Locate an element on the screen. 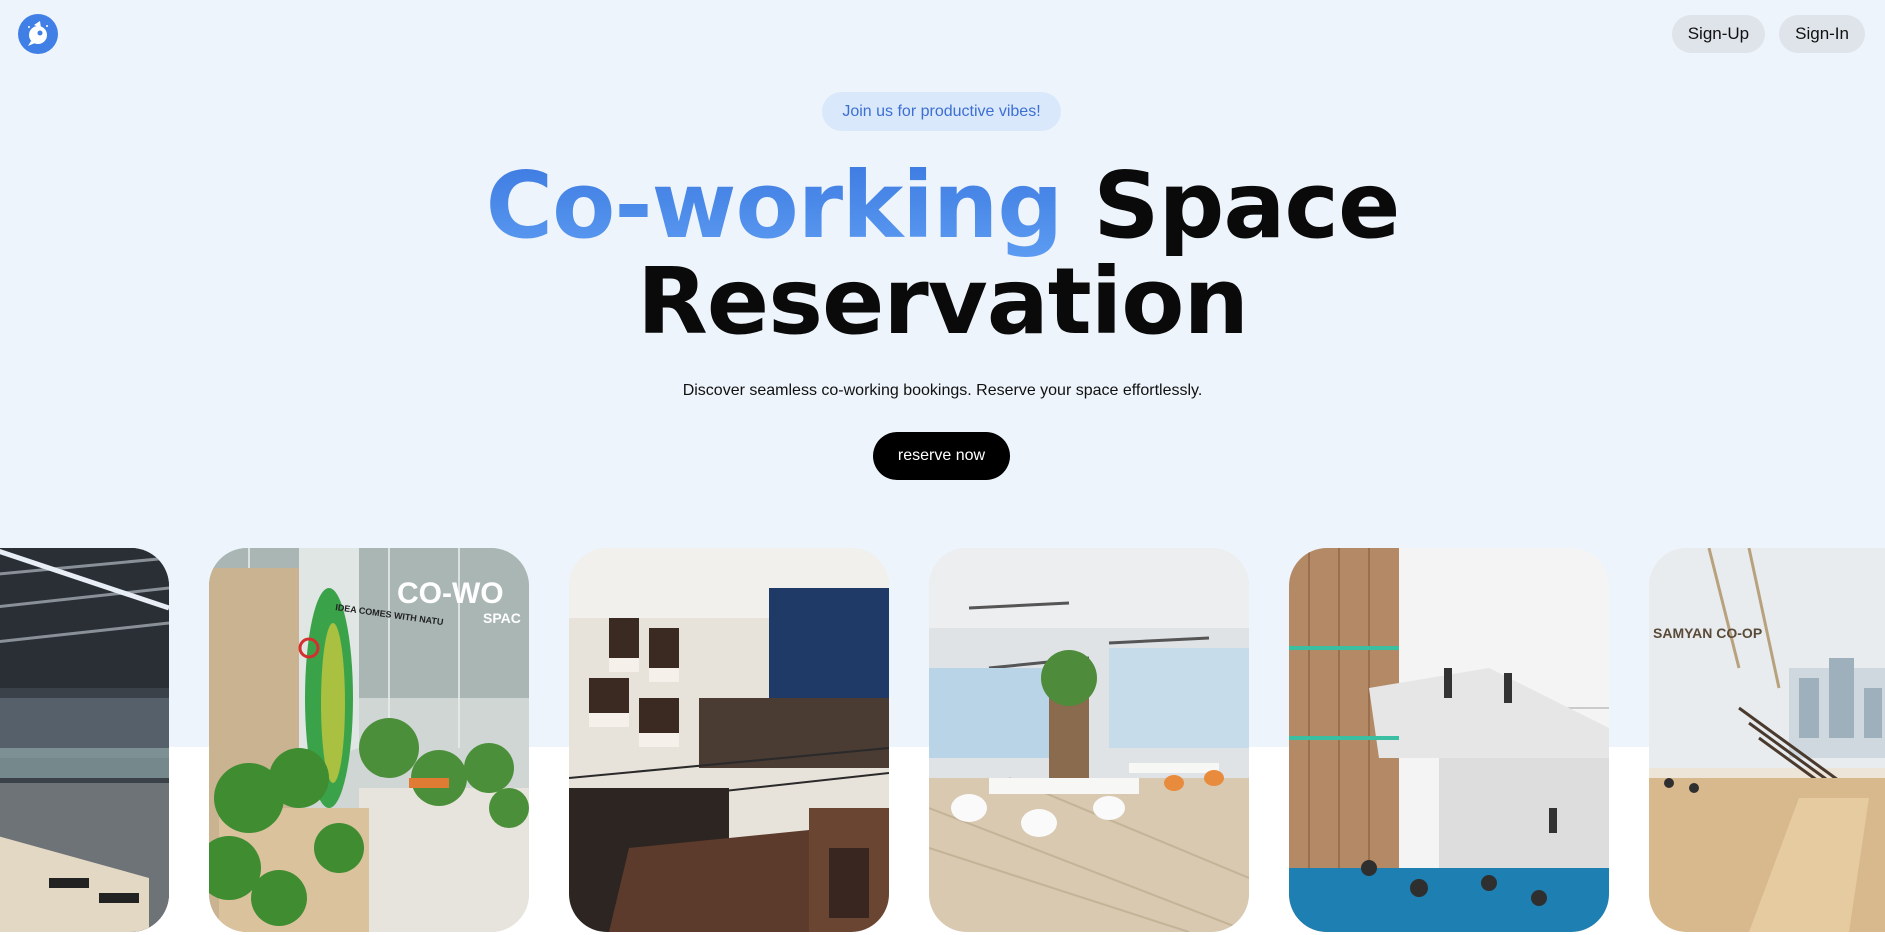 Image resolution: width=1885 pixels, height=935 pixels. sign-up-button: Sign-Up is located at coordinates (1718, 34).